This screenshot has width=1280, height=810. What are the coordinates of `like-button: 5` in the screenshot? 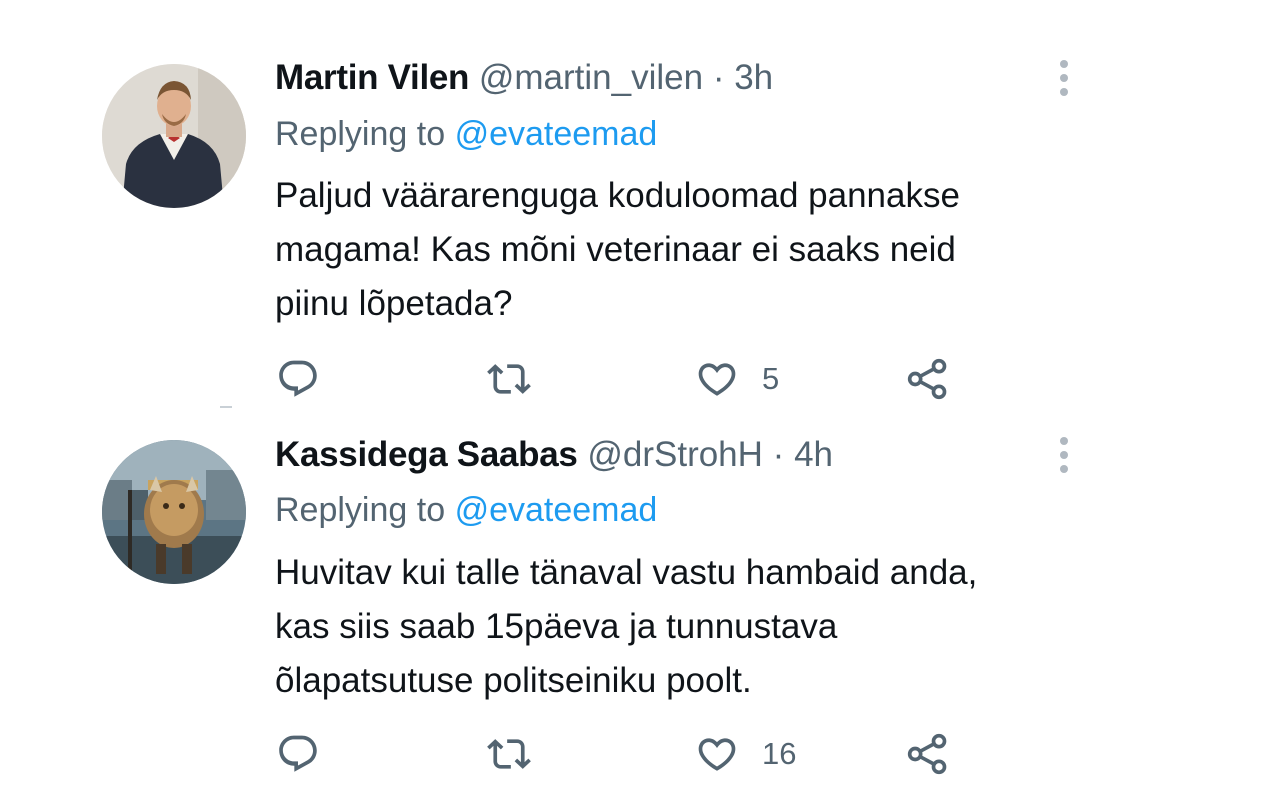 It's located at (736, 379).